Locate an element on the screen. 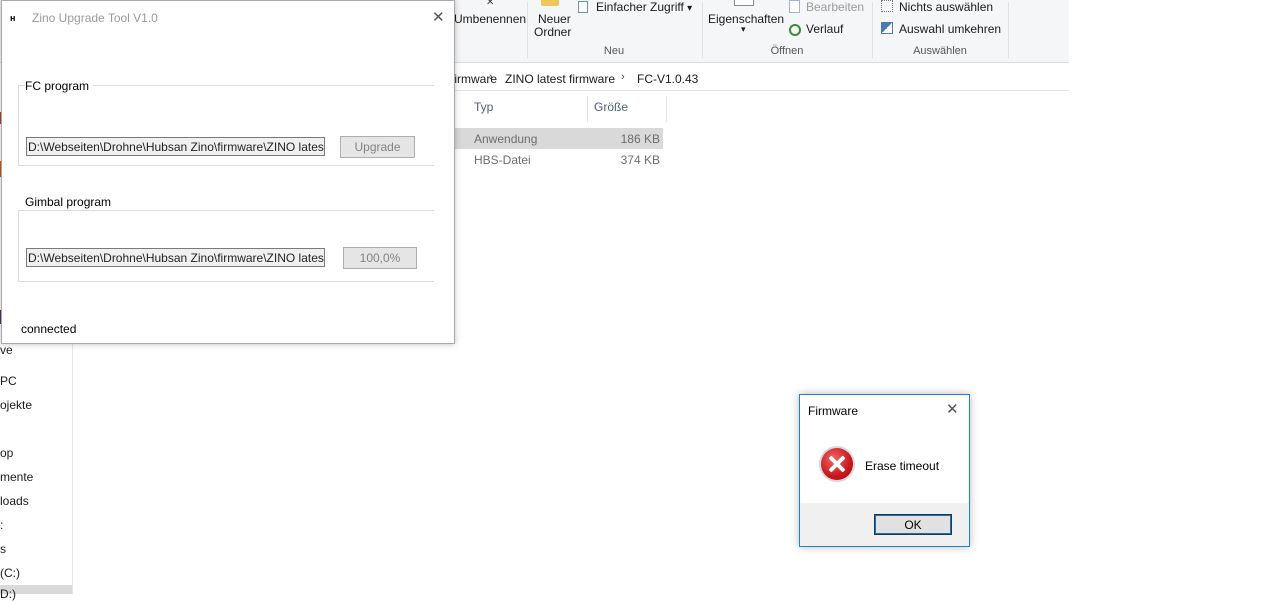 Image resolution: width=1280 pixels, height=601 pixels. dialog-title: Firmware is located at coordinates (833, 411).